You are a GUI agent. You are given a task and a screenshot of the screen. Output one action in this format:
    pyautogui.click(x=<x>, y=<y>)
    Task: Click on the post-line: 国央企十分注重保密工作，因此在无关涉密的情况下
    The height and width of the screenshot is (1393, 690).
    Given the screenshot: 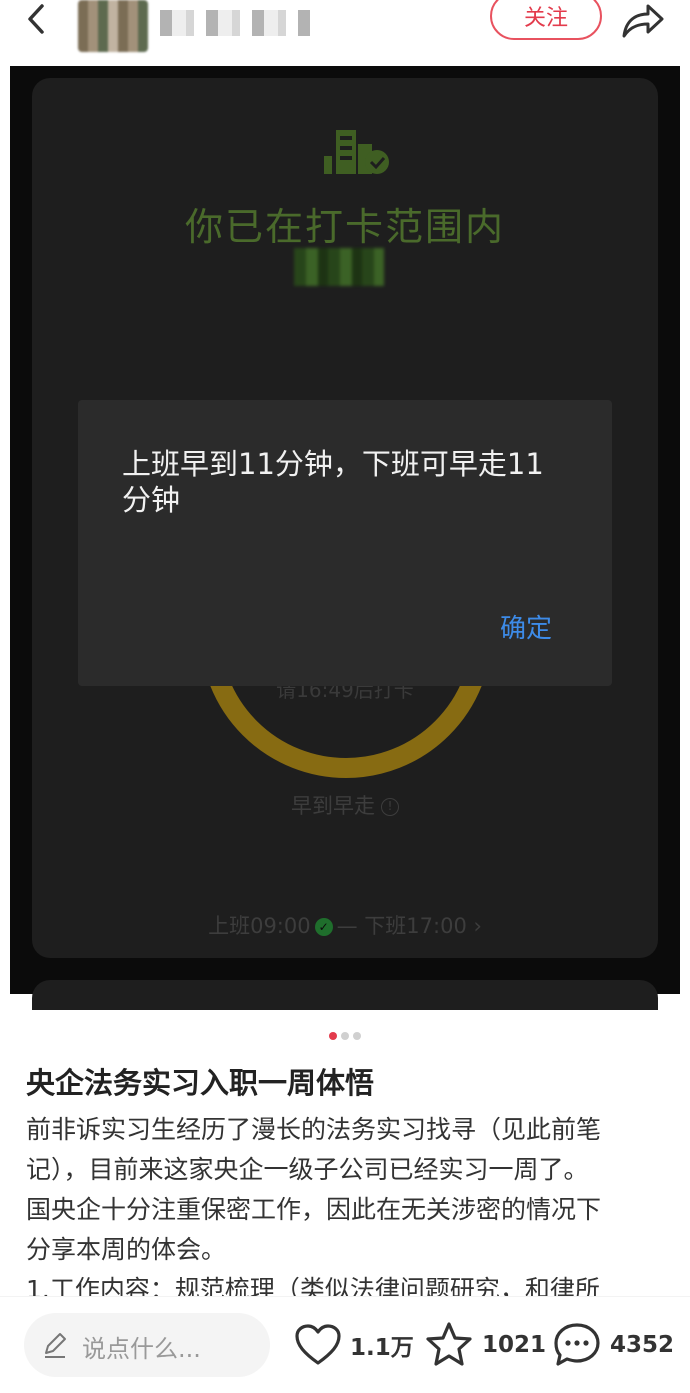 What is the action you would take?
    pyautogui.click(x=314, y=1209)
    